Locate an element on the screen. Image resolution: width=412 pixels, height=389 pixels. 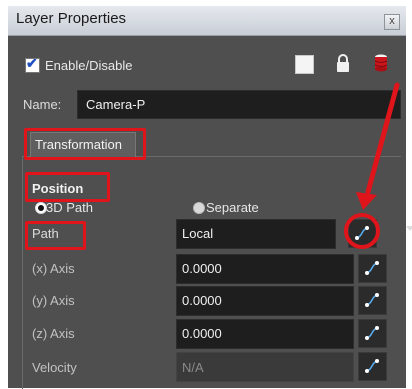
annotation-arrow-line is located at coordinates (382, 138).